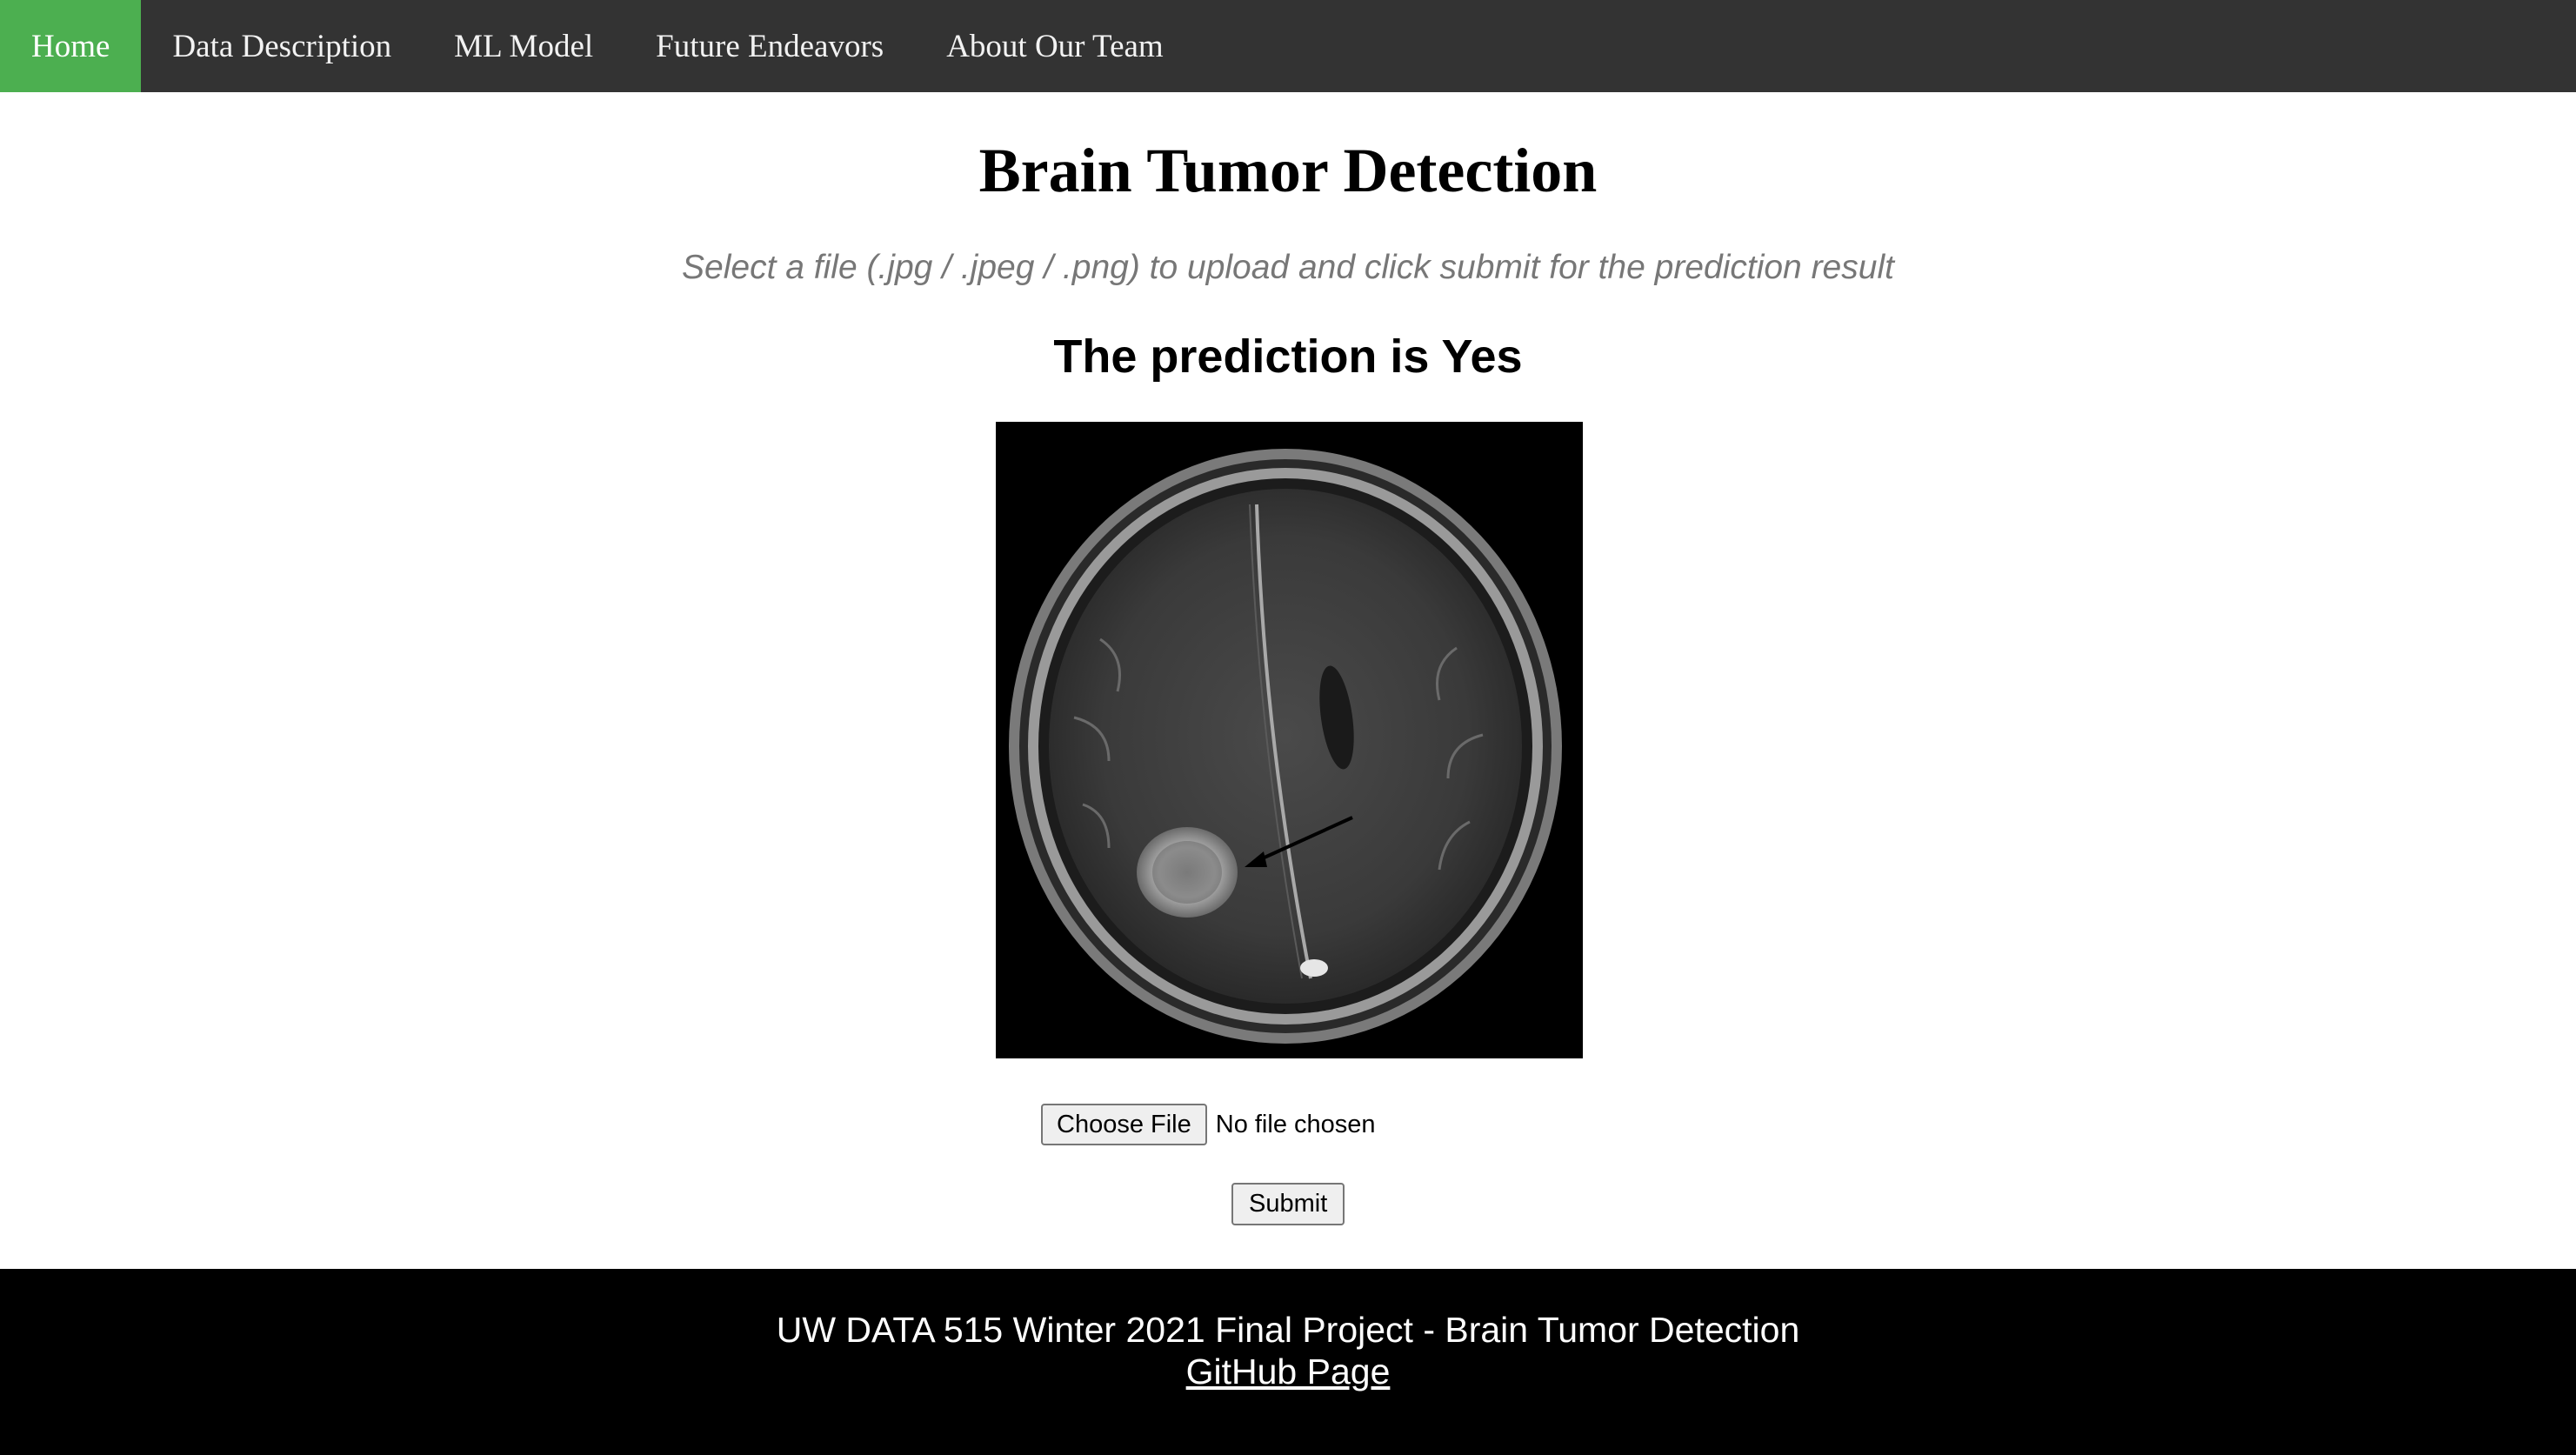 This screenshot has height=1455, width=2576. I want to click on github-link: GitHub Page, so click(1288, 1372).